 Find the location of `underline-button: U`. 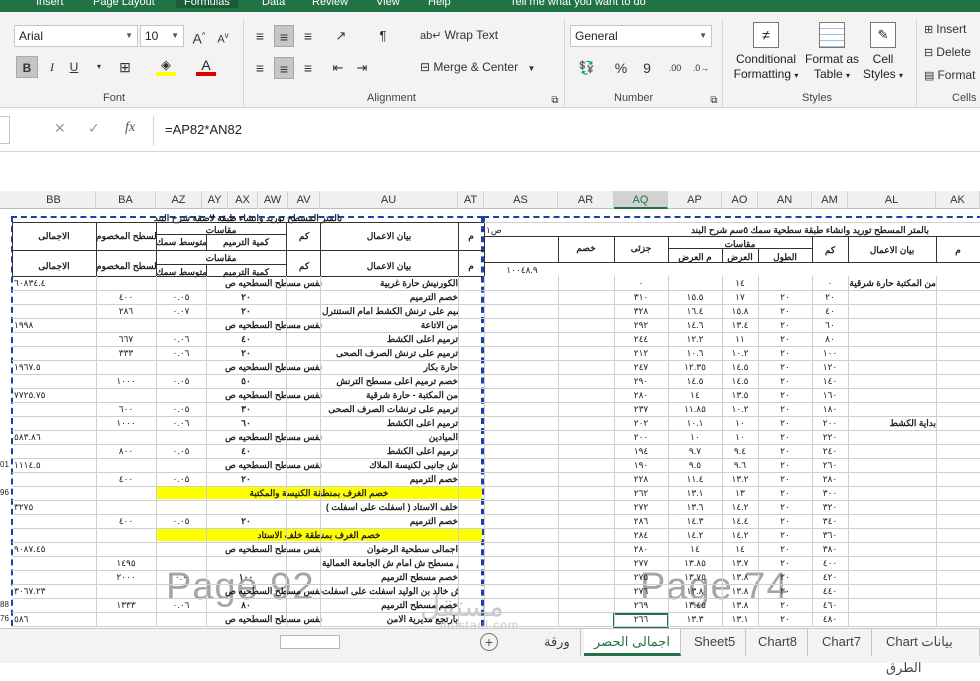

underline-button: U is located at coordinates (74, 67).